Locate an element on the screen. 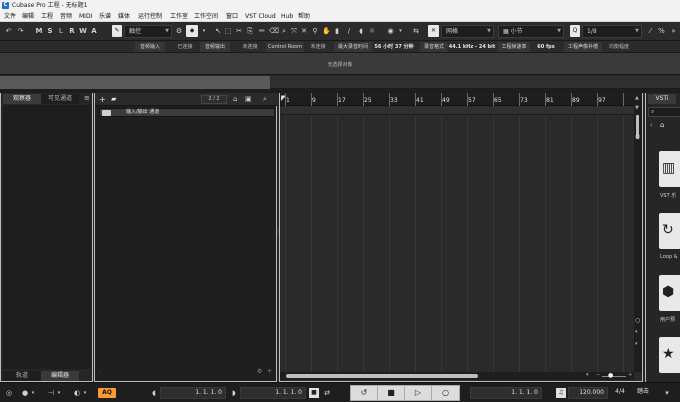  zoom-slider-icon: ○ is located at coordinates (637, 320).